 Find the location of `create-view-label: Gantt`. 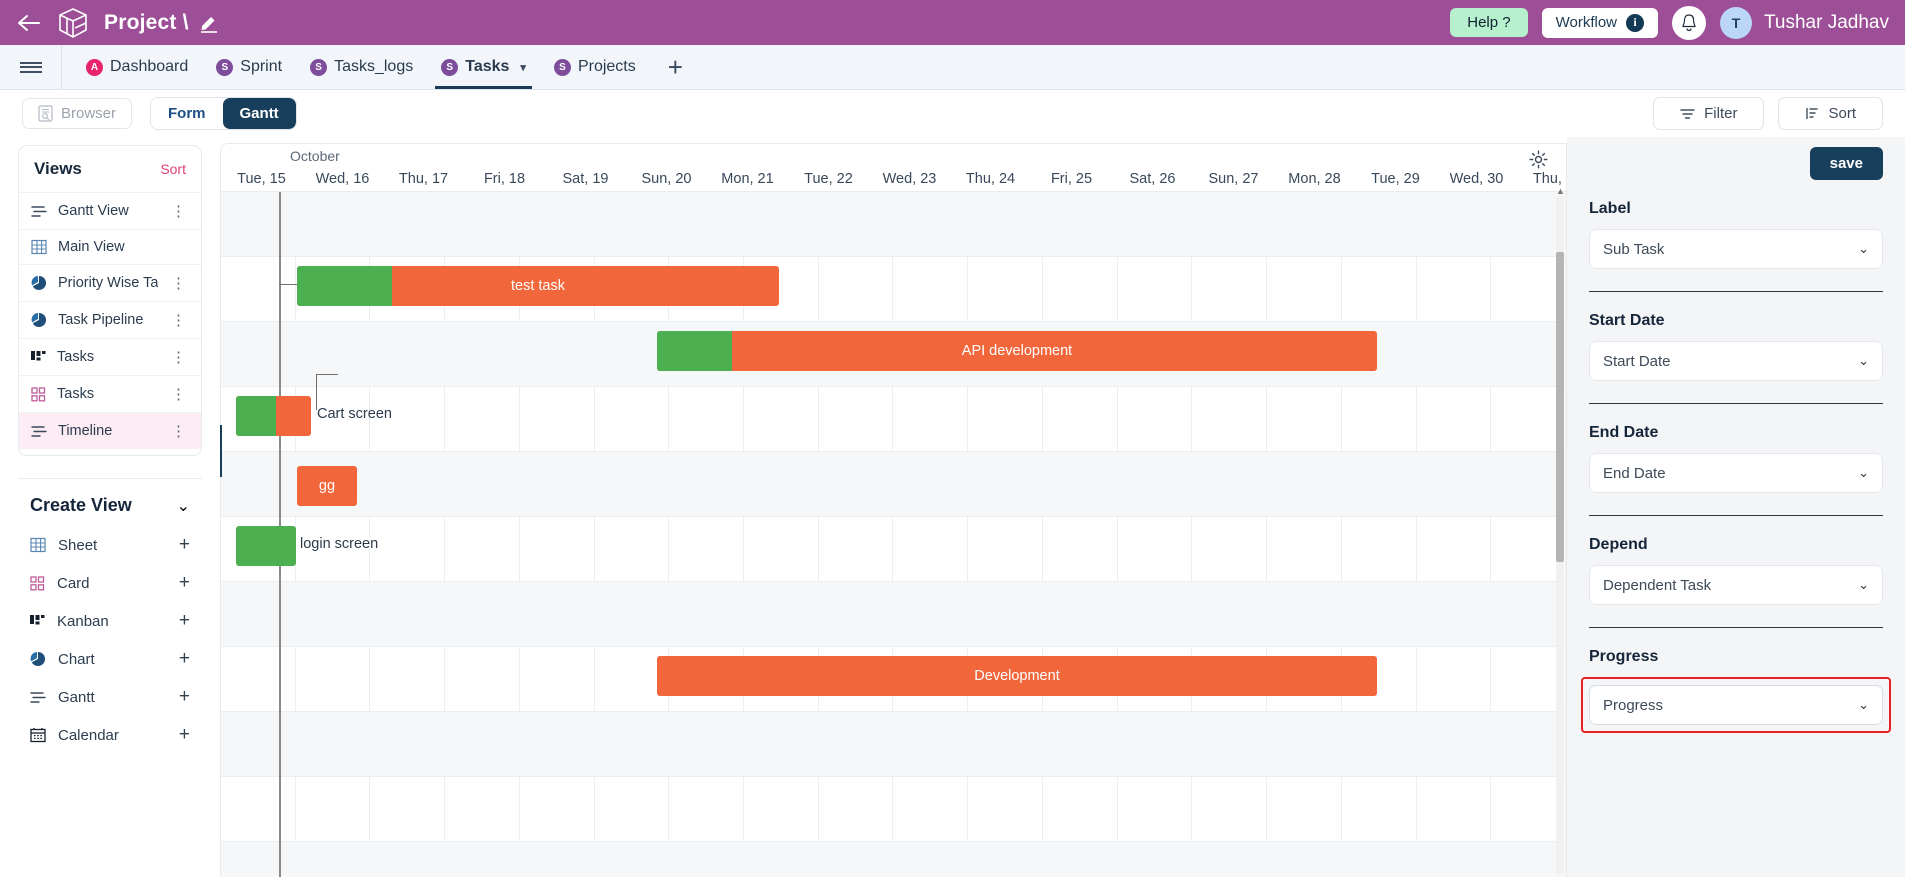

create-view-label: Gantt is located at coordinates (76, 697).